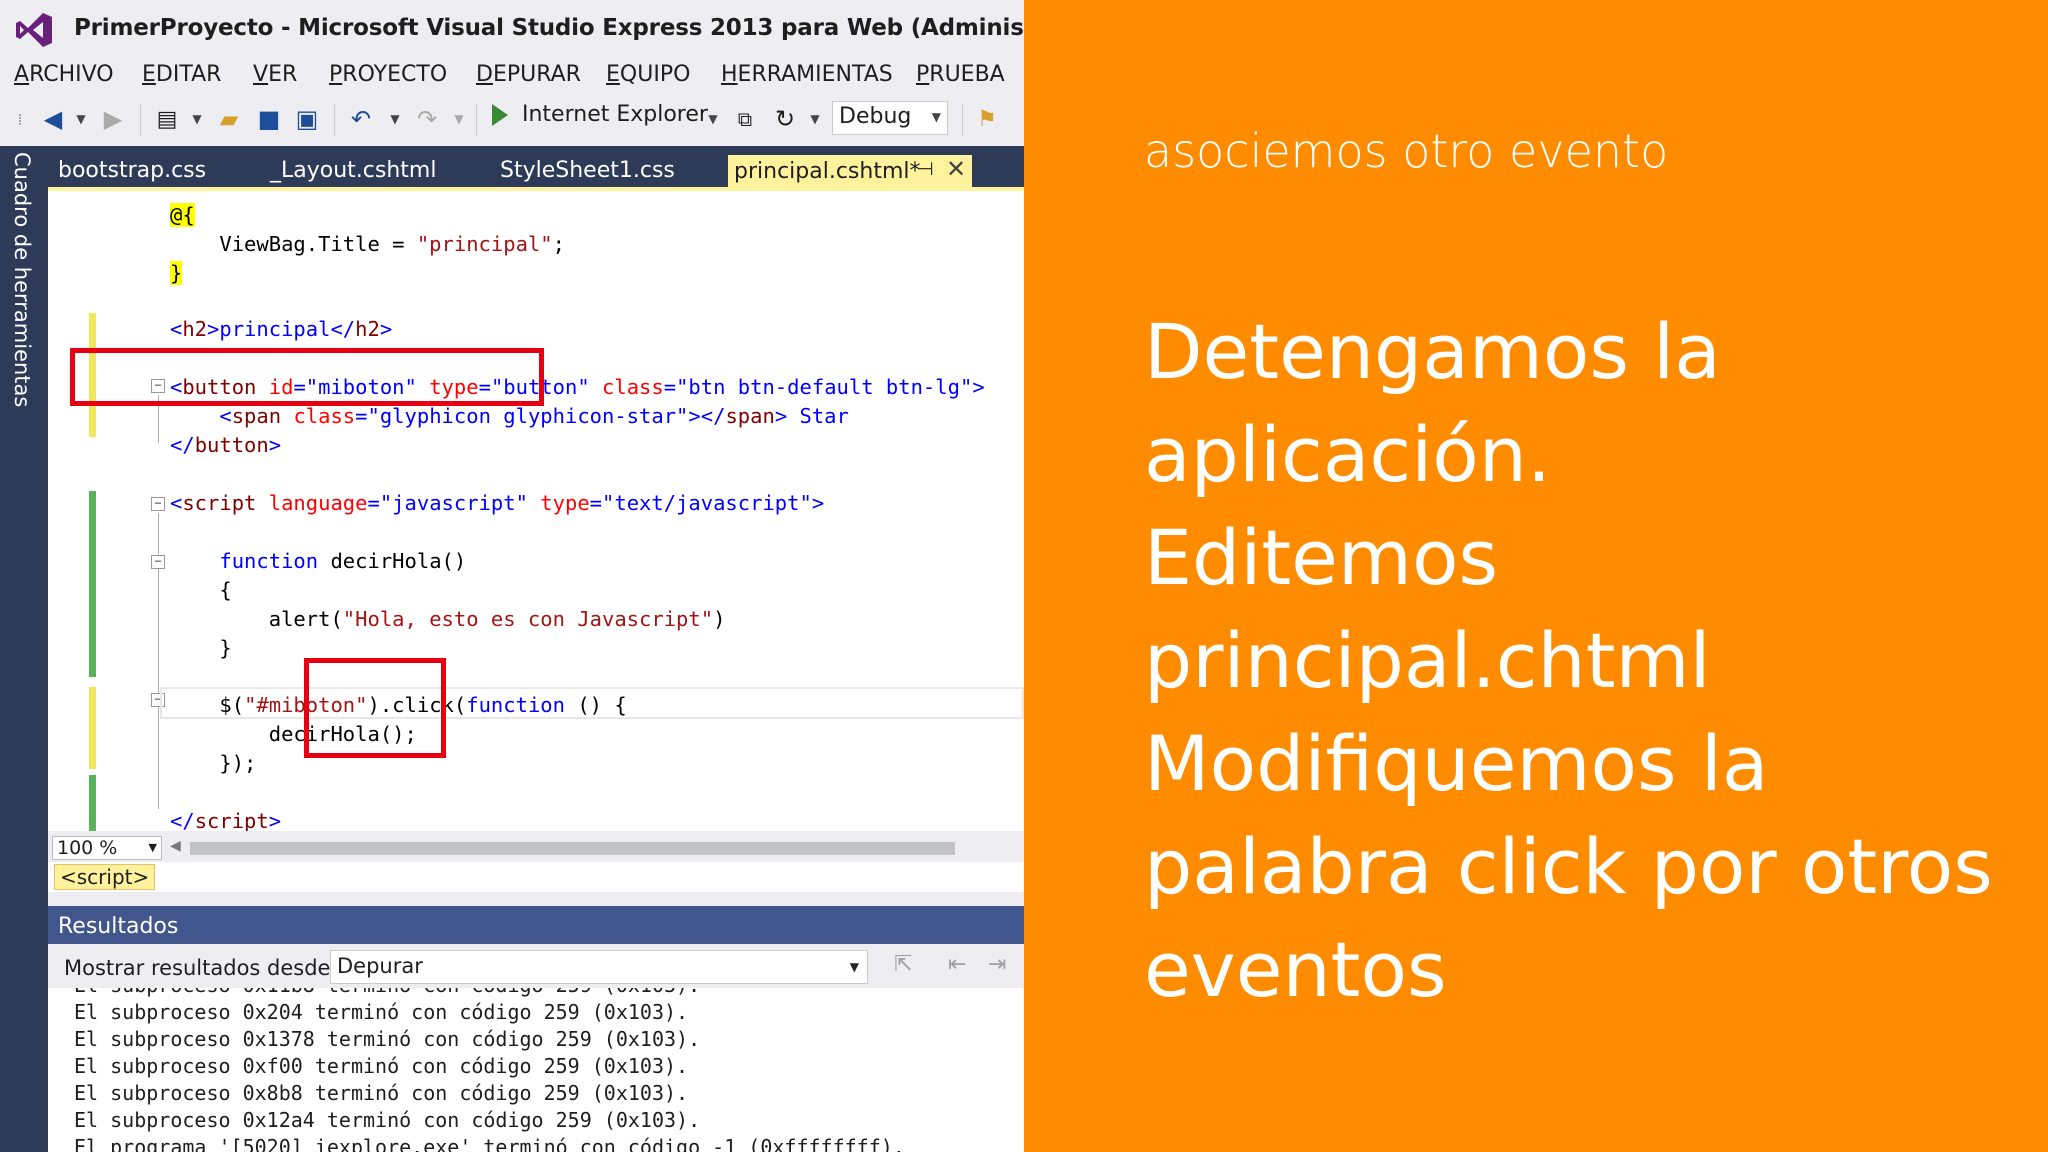  I want to click on tab-layout-cshtml: _Layout.cshtml, so click(353, 170).